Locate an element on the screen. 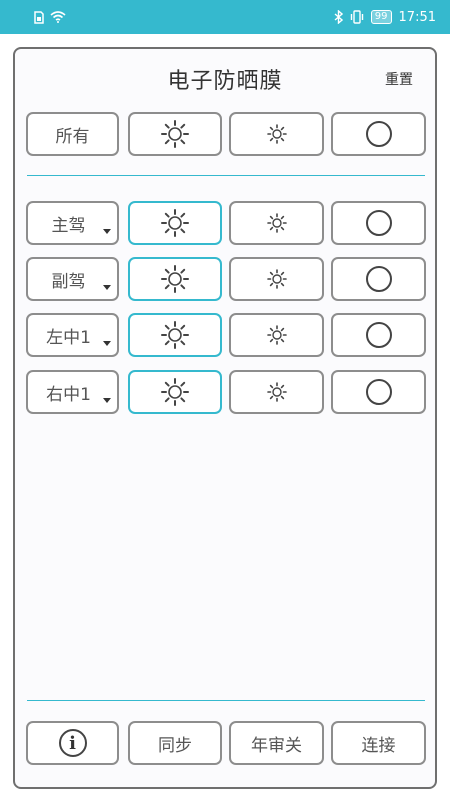  zone-label: 右中1 is located at coordinates (68, 394).